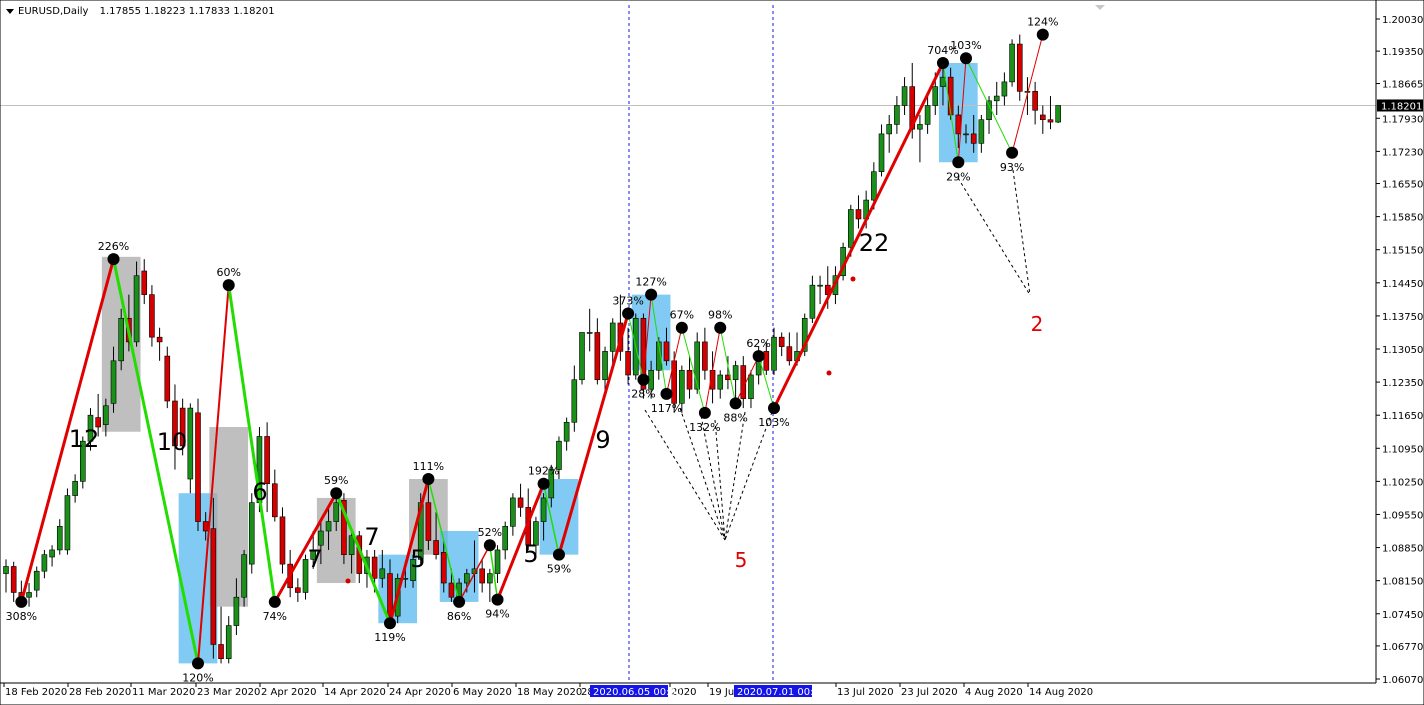  What do you see at coordinates (84, 439) in the screenshot?
I see `wave-count: 12` at bounding box center [84, 439].